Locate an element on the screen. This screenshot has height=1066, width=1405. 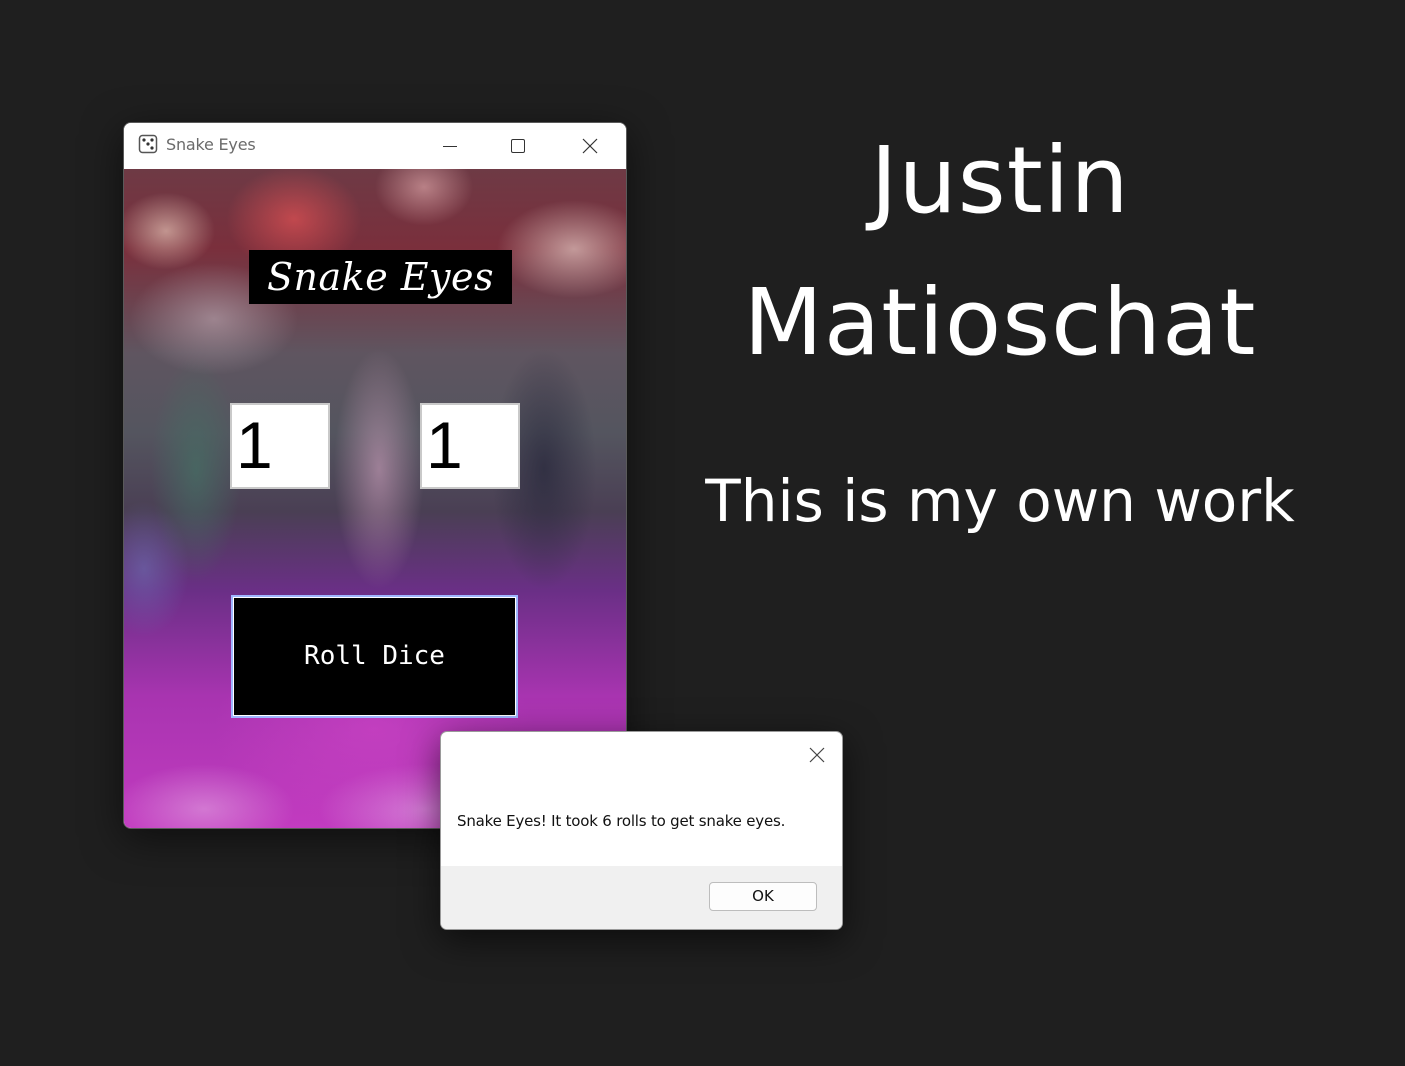
dialog-close-button is located at coordinates (817, 755).